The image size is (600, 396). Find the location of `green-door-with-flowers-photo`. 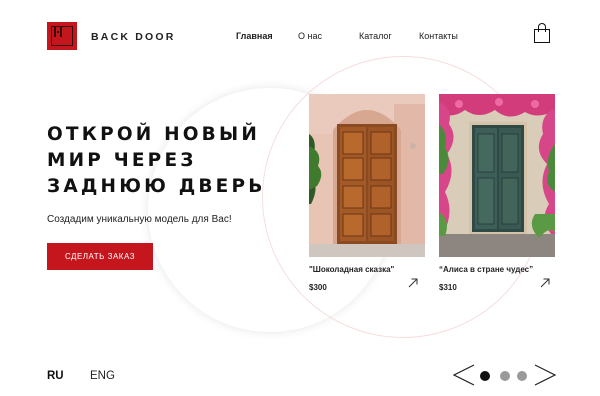

green-door-with-flowers-photo is located at coordinates (497, 175).